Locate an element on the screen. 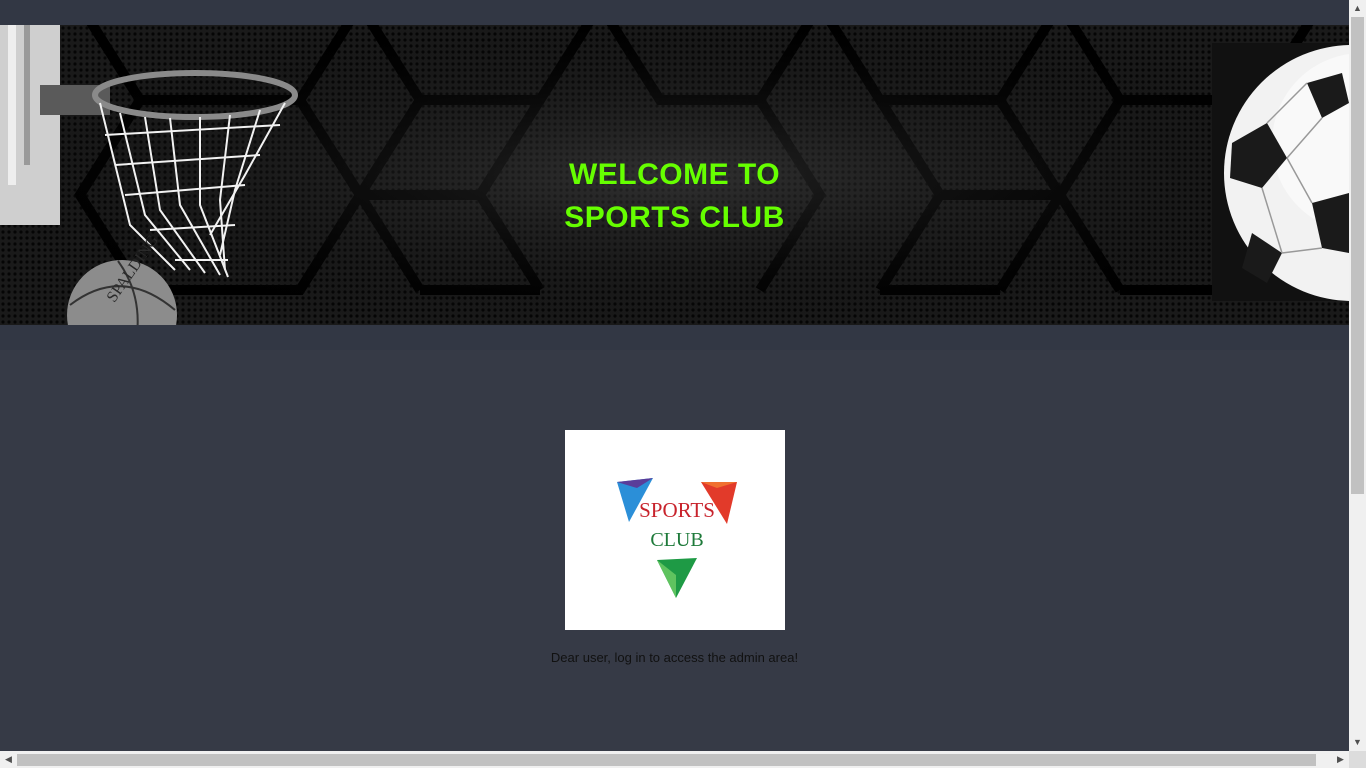  logo-text-sports: SPORTS is located at coordinates (677, 510).